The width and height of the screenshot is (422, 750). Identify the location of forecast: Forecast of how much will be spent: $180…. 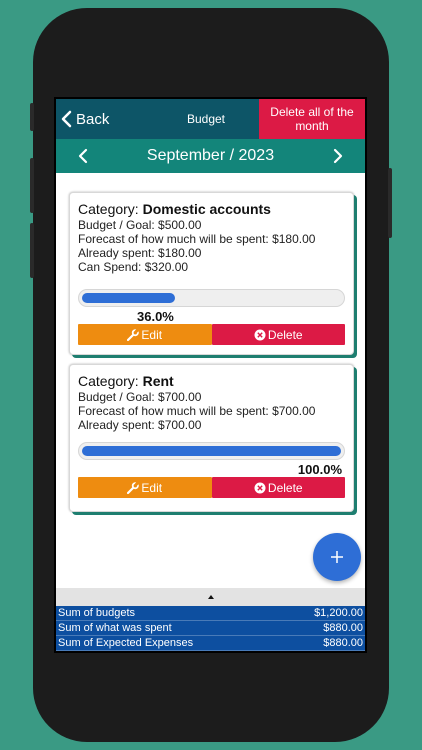
(197, 239).